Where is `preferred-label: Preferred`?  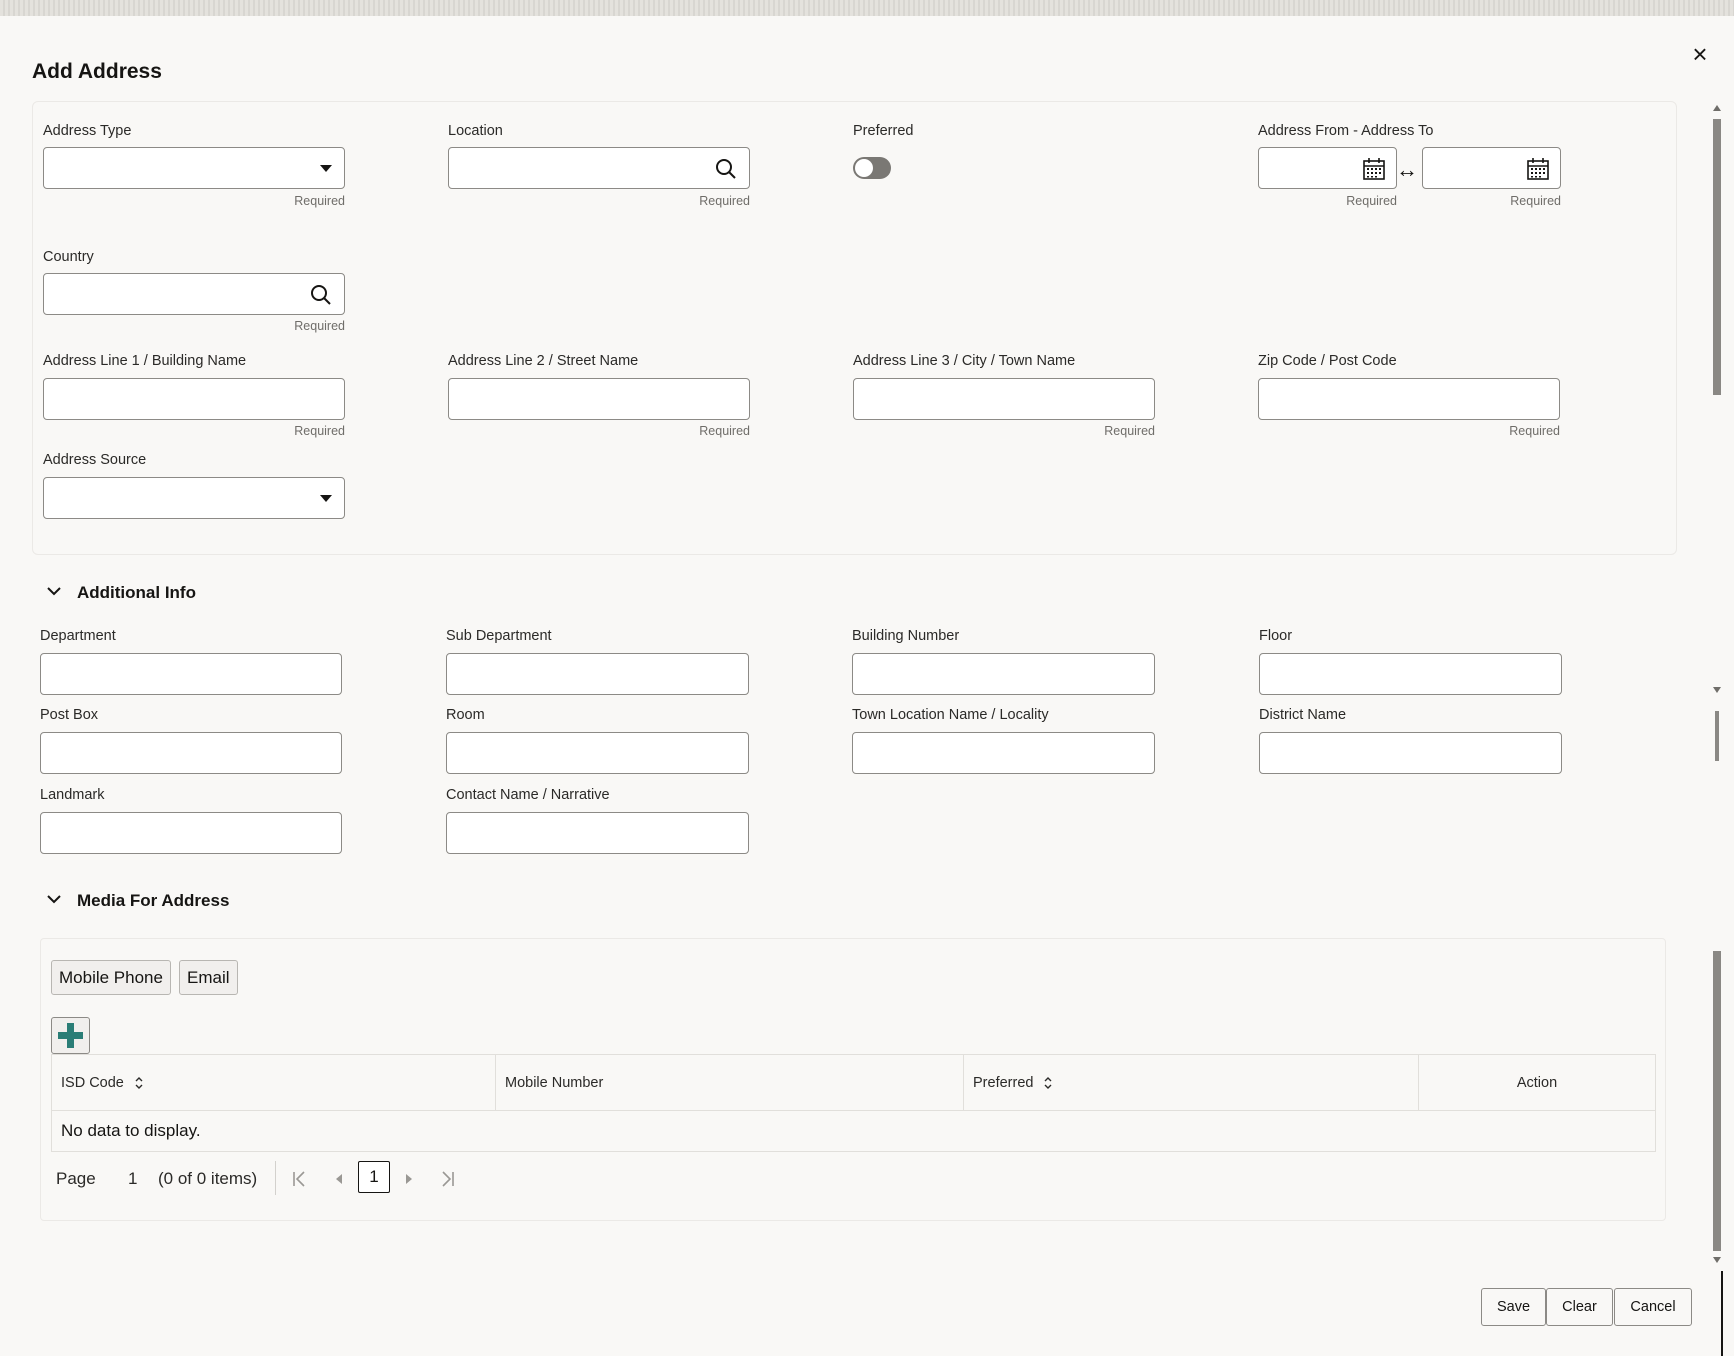
preferred-label: Preferred is located at coordinates (883, 131).